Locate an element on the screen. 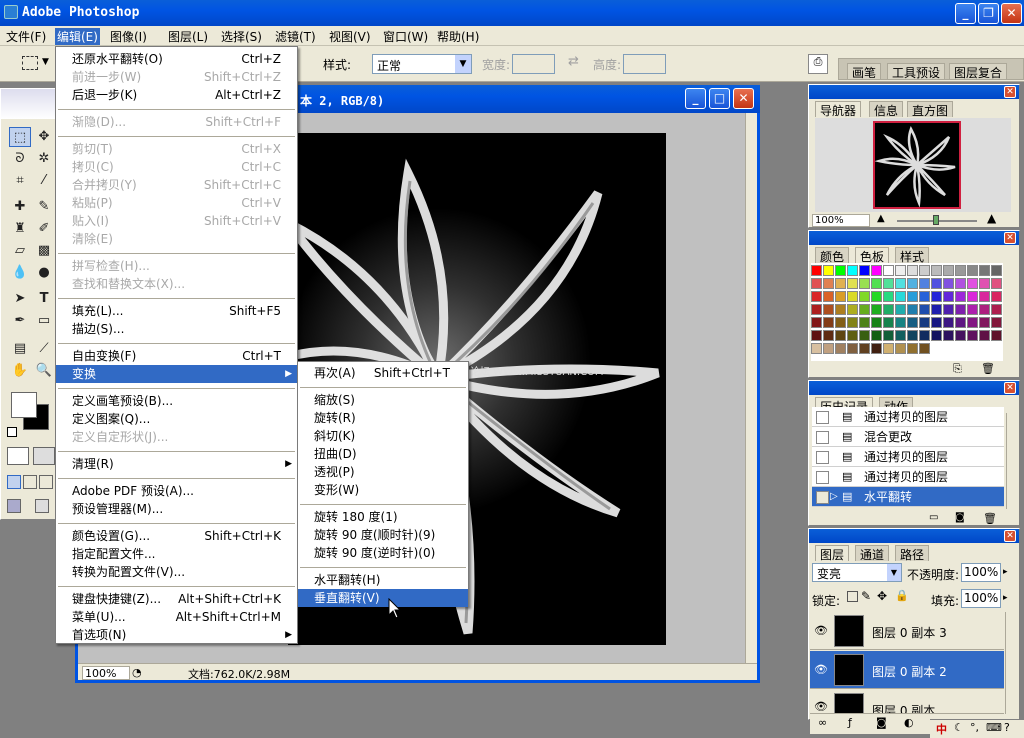  transform-menu-item: 变形(W) is located at coordinates (383, 490).